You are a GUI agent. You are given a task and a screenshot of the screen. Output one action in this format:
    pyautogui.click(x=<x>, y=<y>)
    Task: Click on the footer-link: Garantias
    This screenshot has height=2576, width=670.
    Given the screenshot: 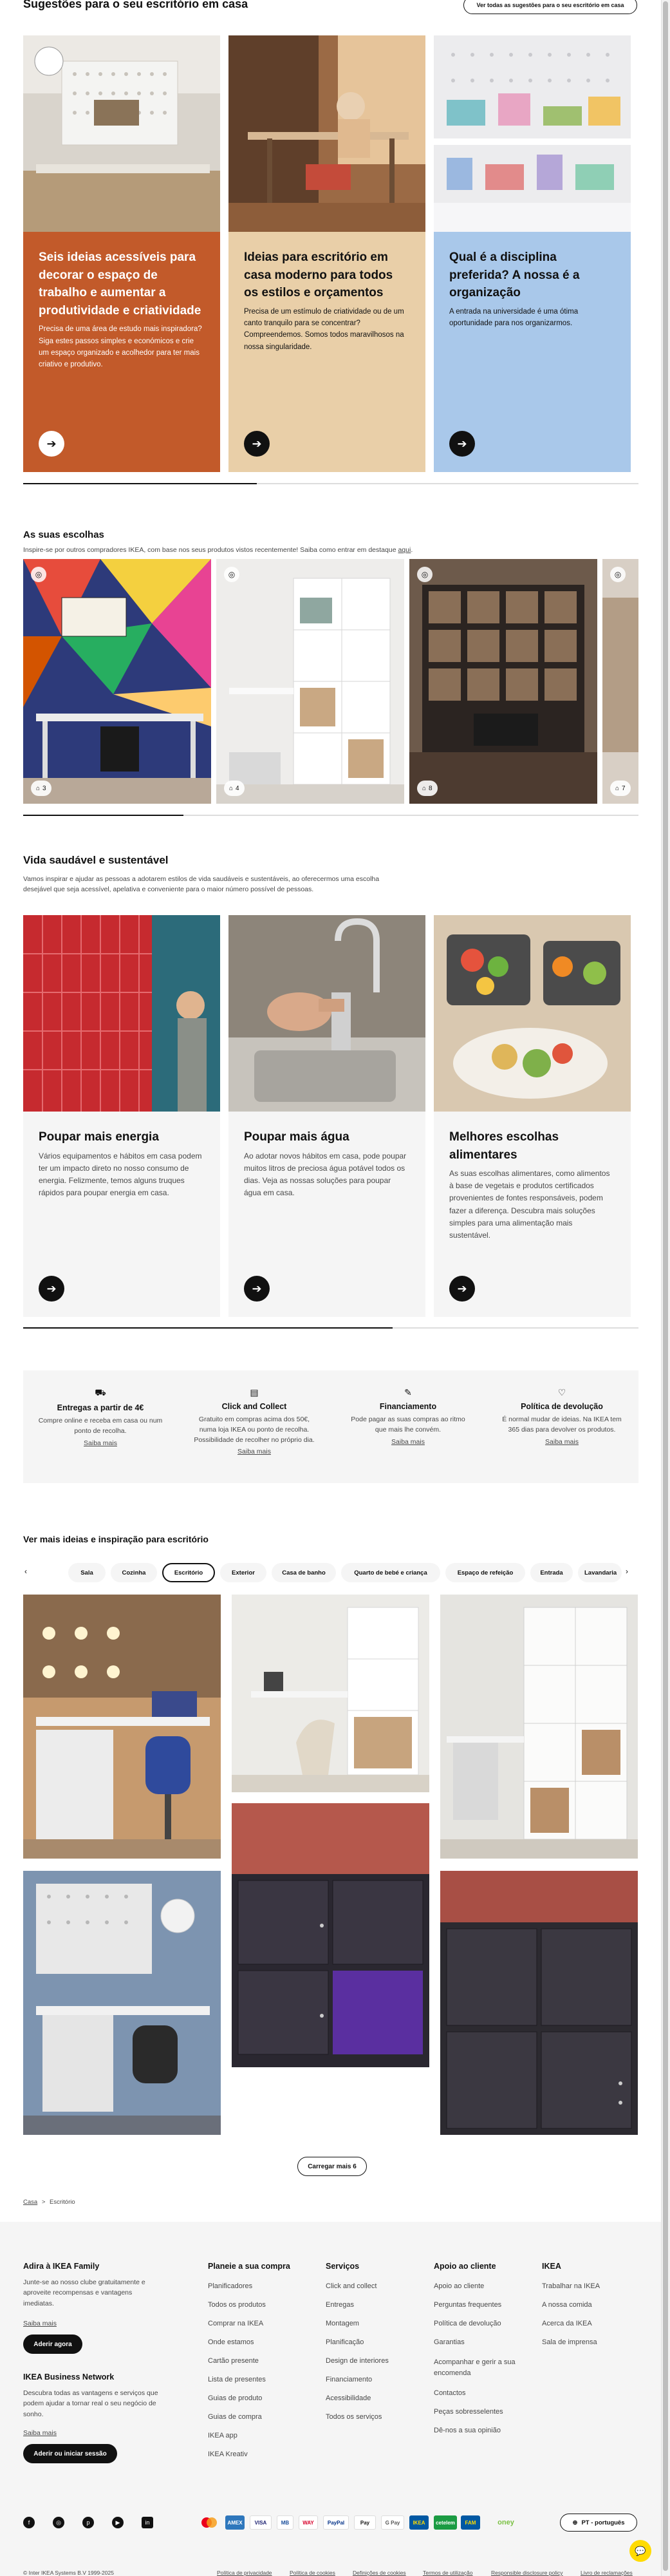 What is the action you would take?
    pyautogui.click(x=450, y=2342)
    